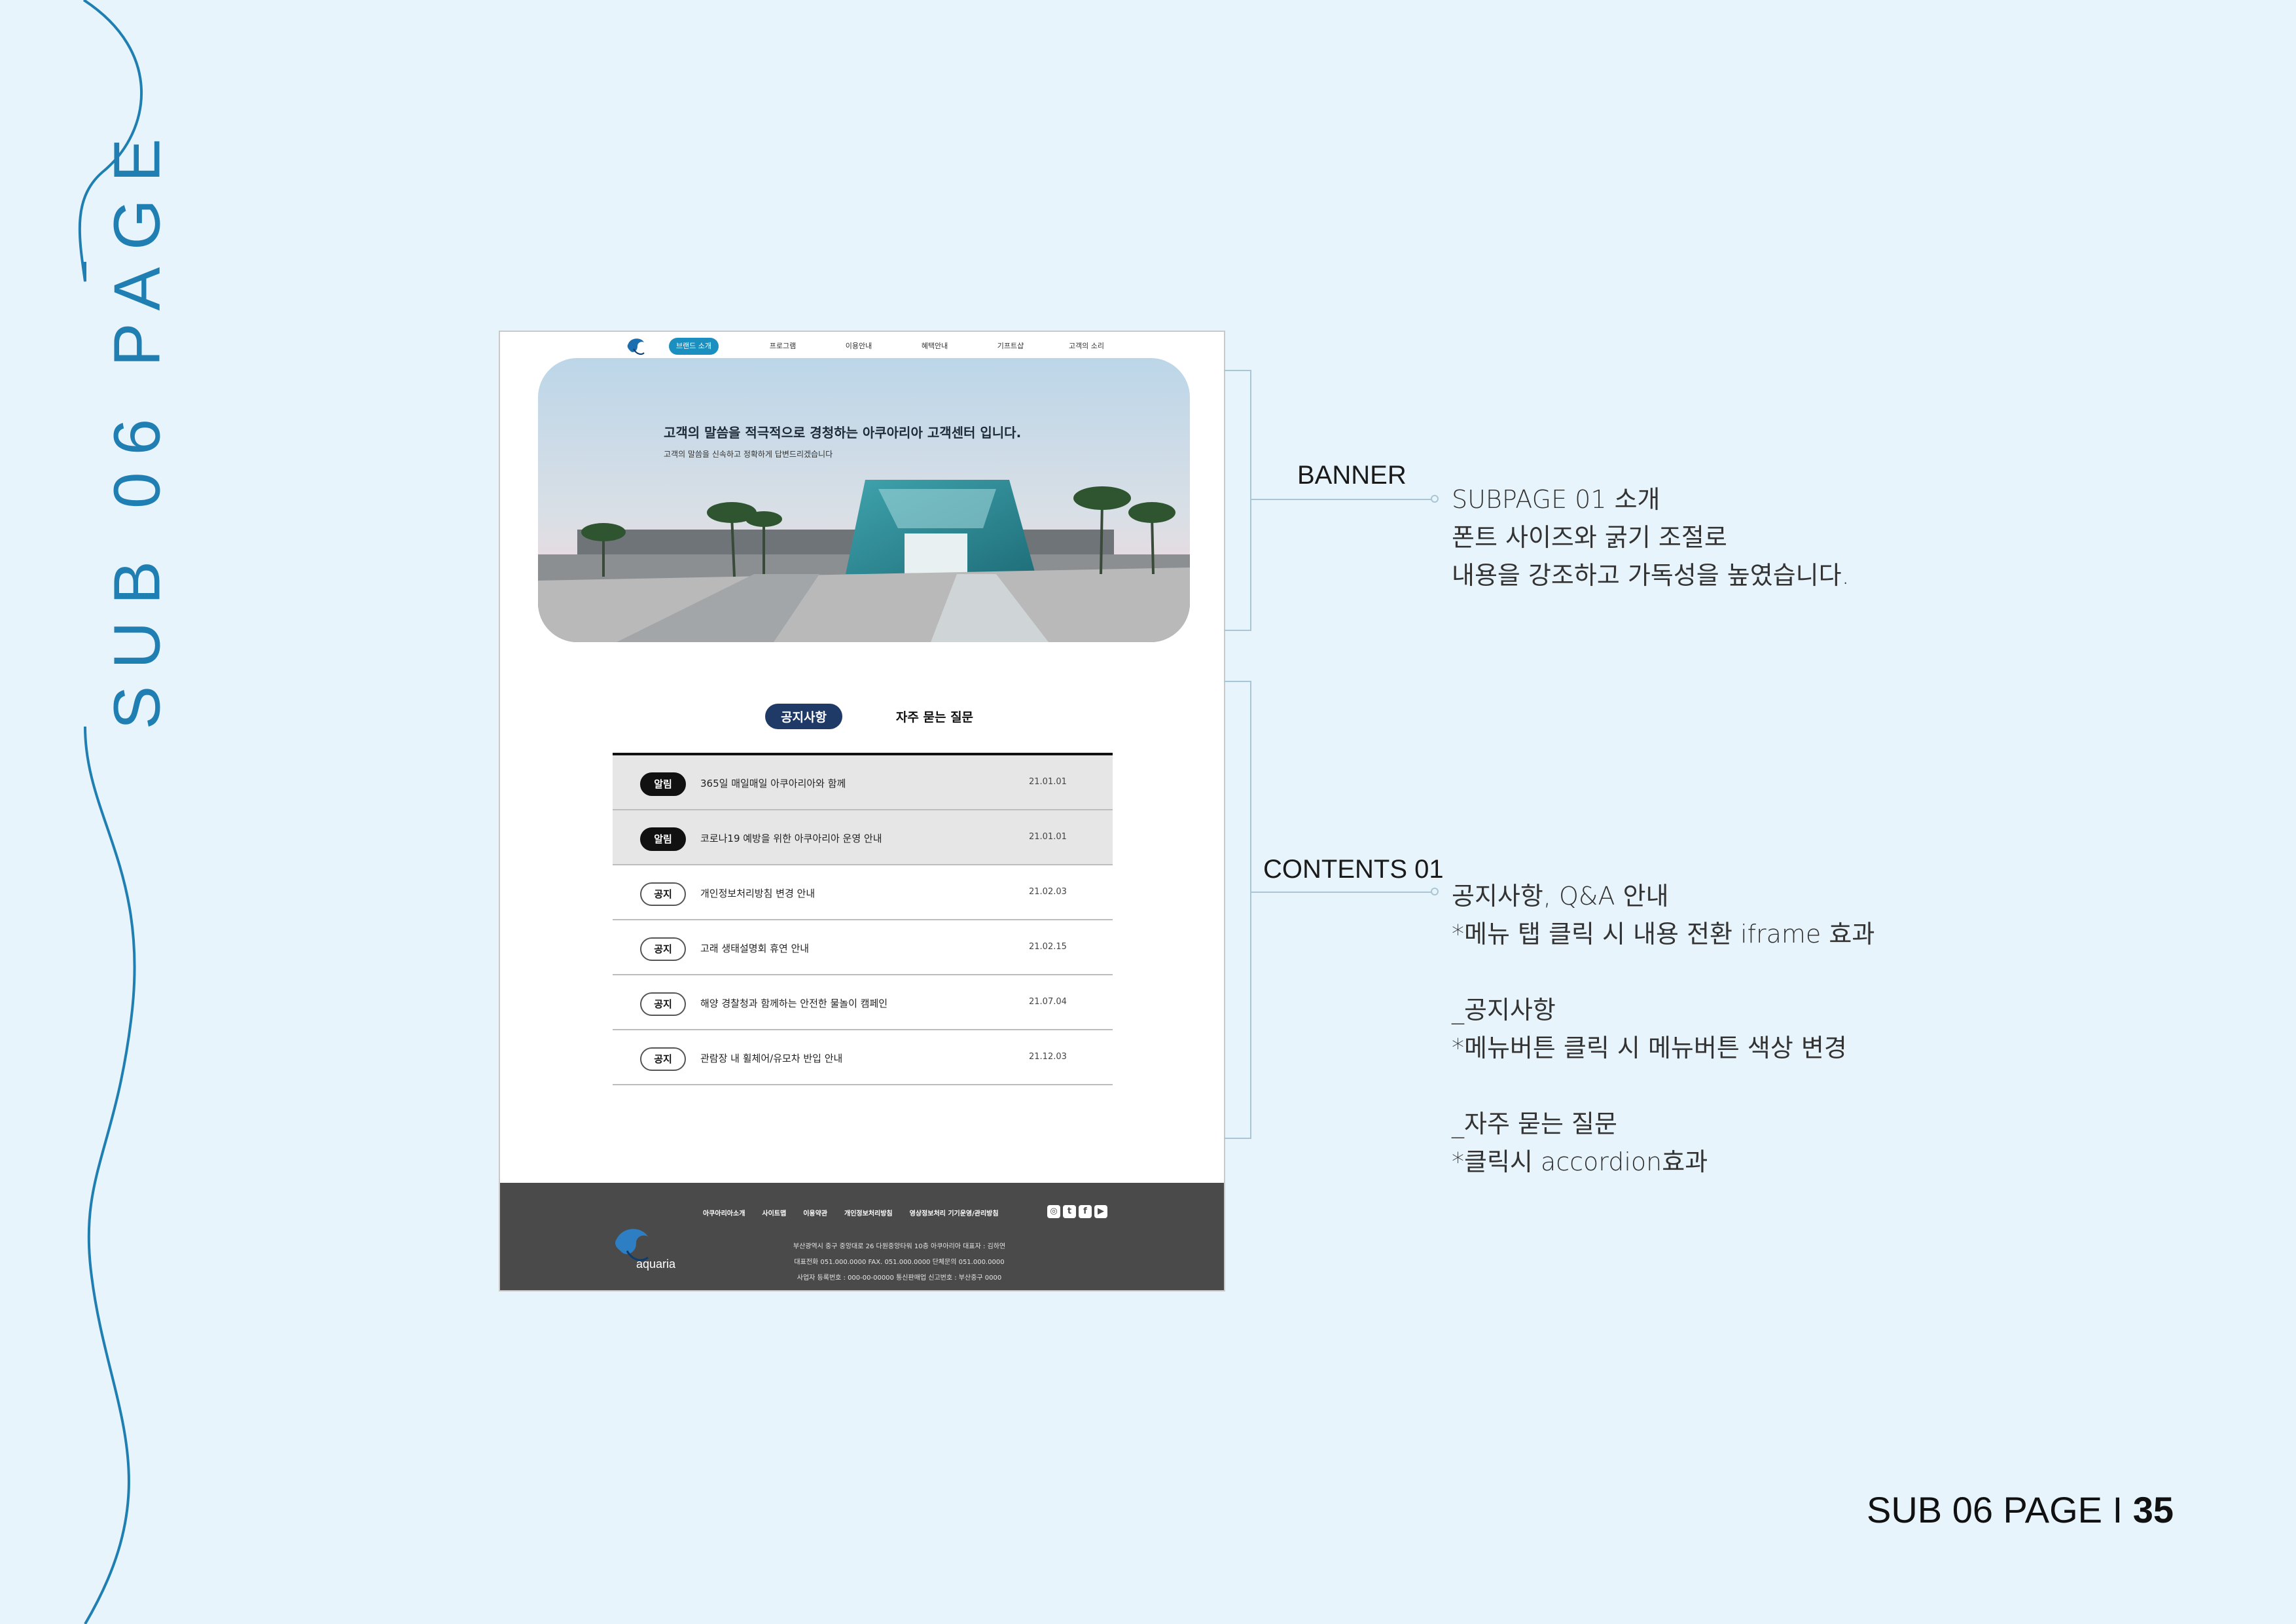 This screenshot has width=2296, height=1624. I want to click on contents-leader-dot, so click(1435, 891).